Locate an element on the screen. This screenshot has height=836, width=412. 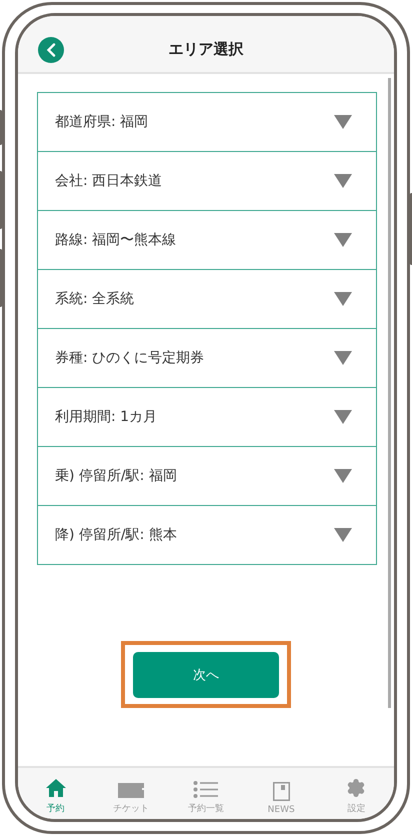
document-icon is located at coordinates (281, 791).